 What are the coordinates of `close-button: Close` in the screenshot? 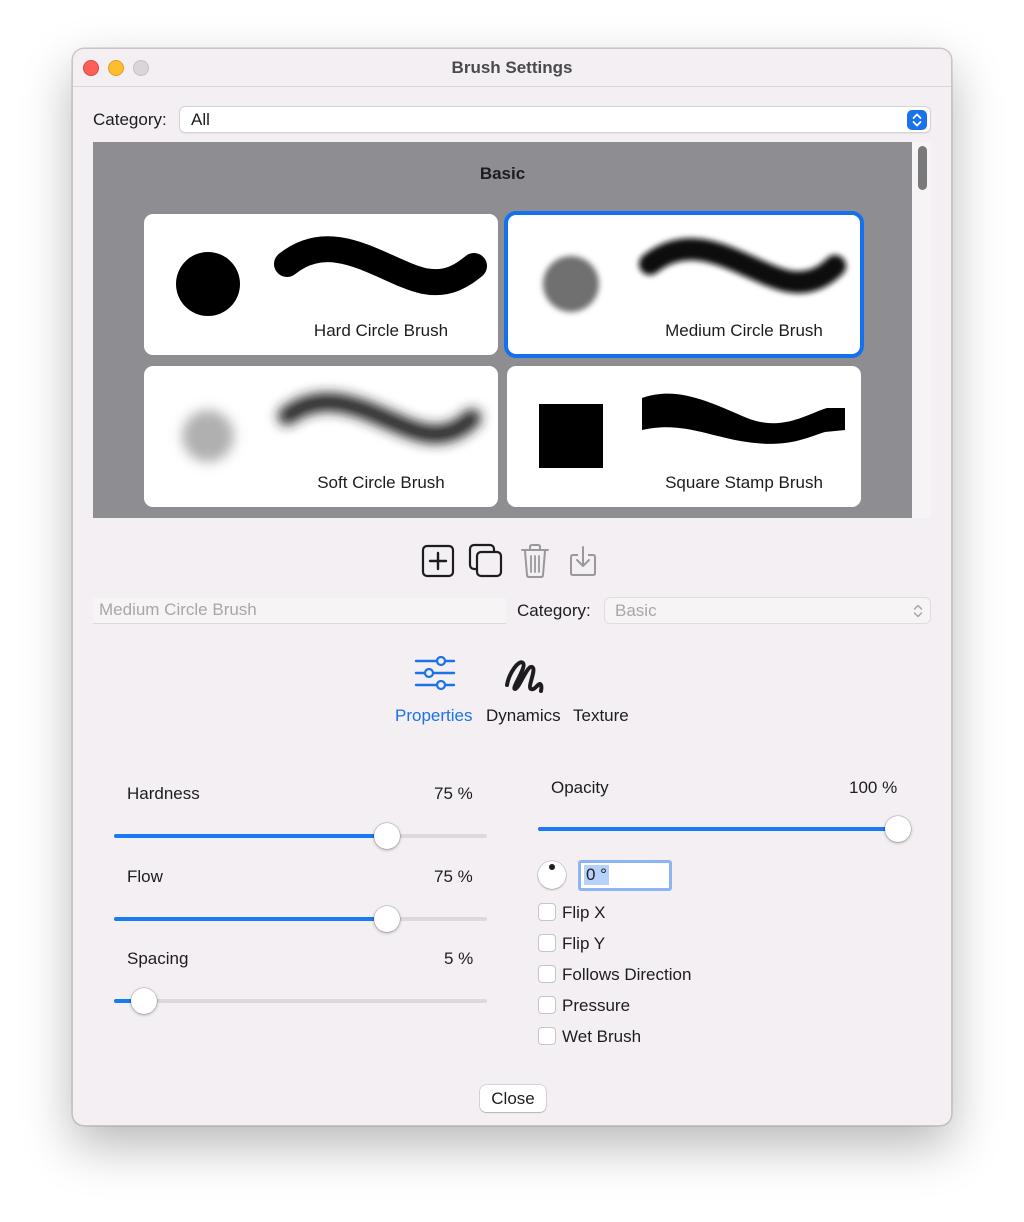 It's located at (513, 1098).